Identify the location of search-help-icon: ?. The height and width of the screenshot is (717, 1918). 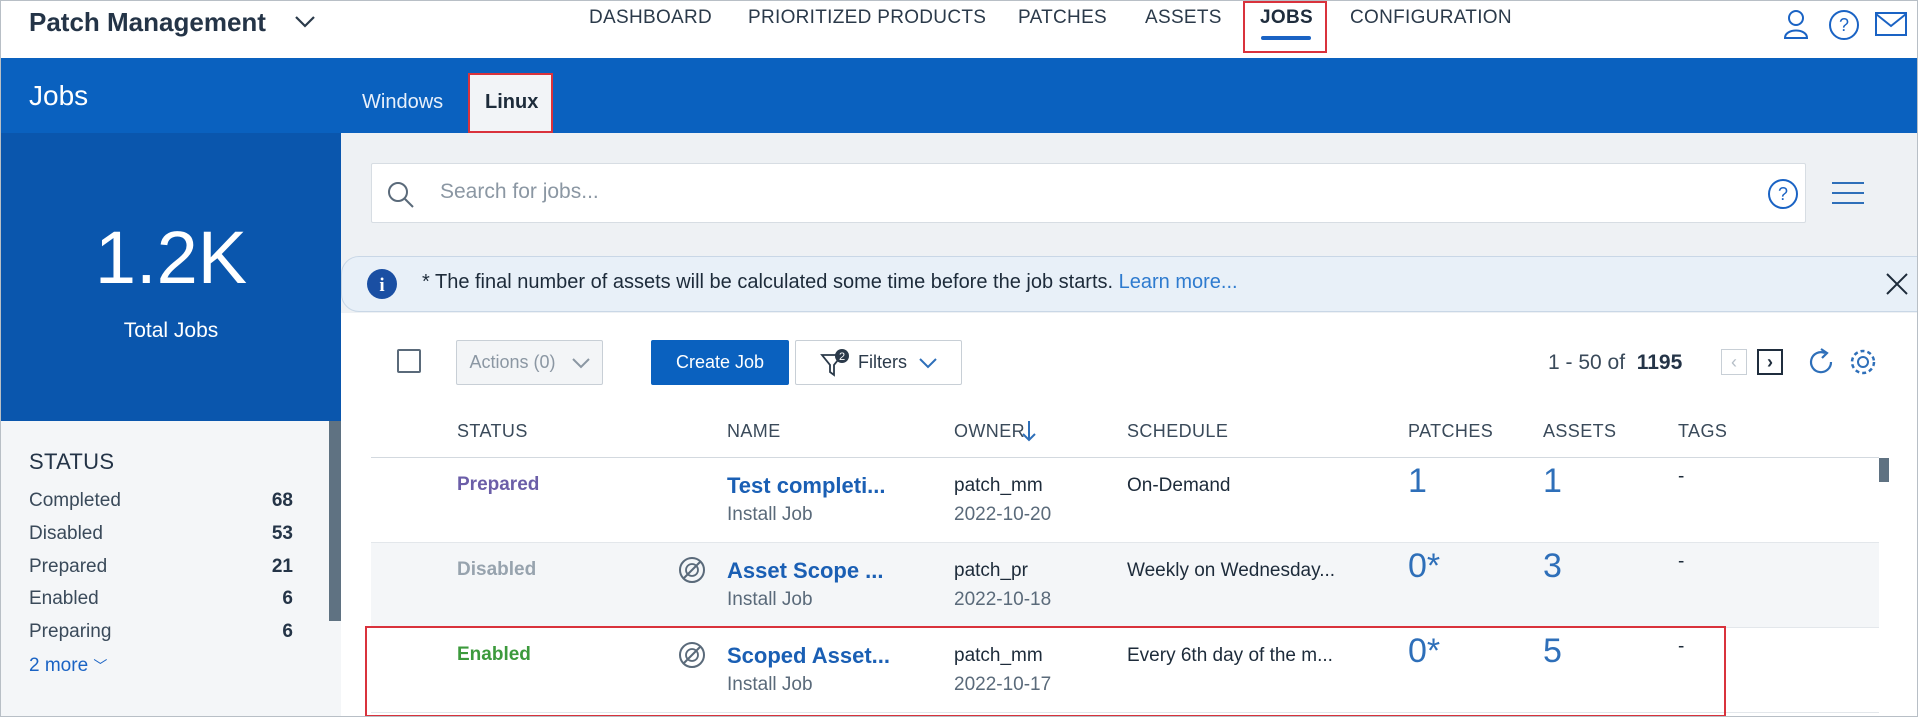
(1783, 194).